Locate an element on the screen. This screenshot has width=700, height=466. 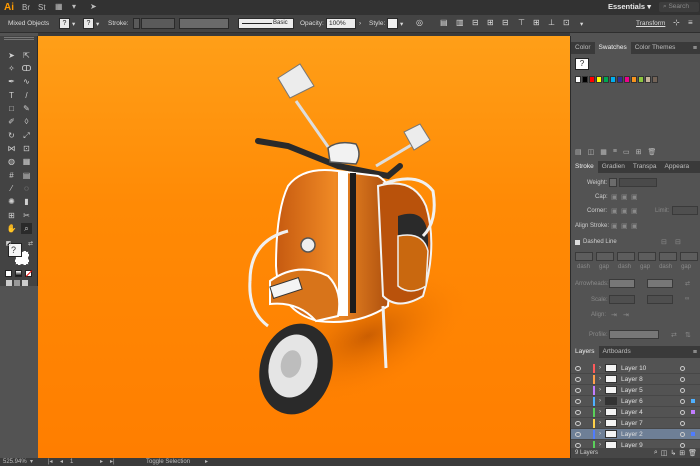
transform-link: Transform is located at coordinates (650, 23).